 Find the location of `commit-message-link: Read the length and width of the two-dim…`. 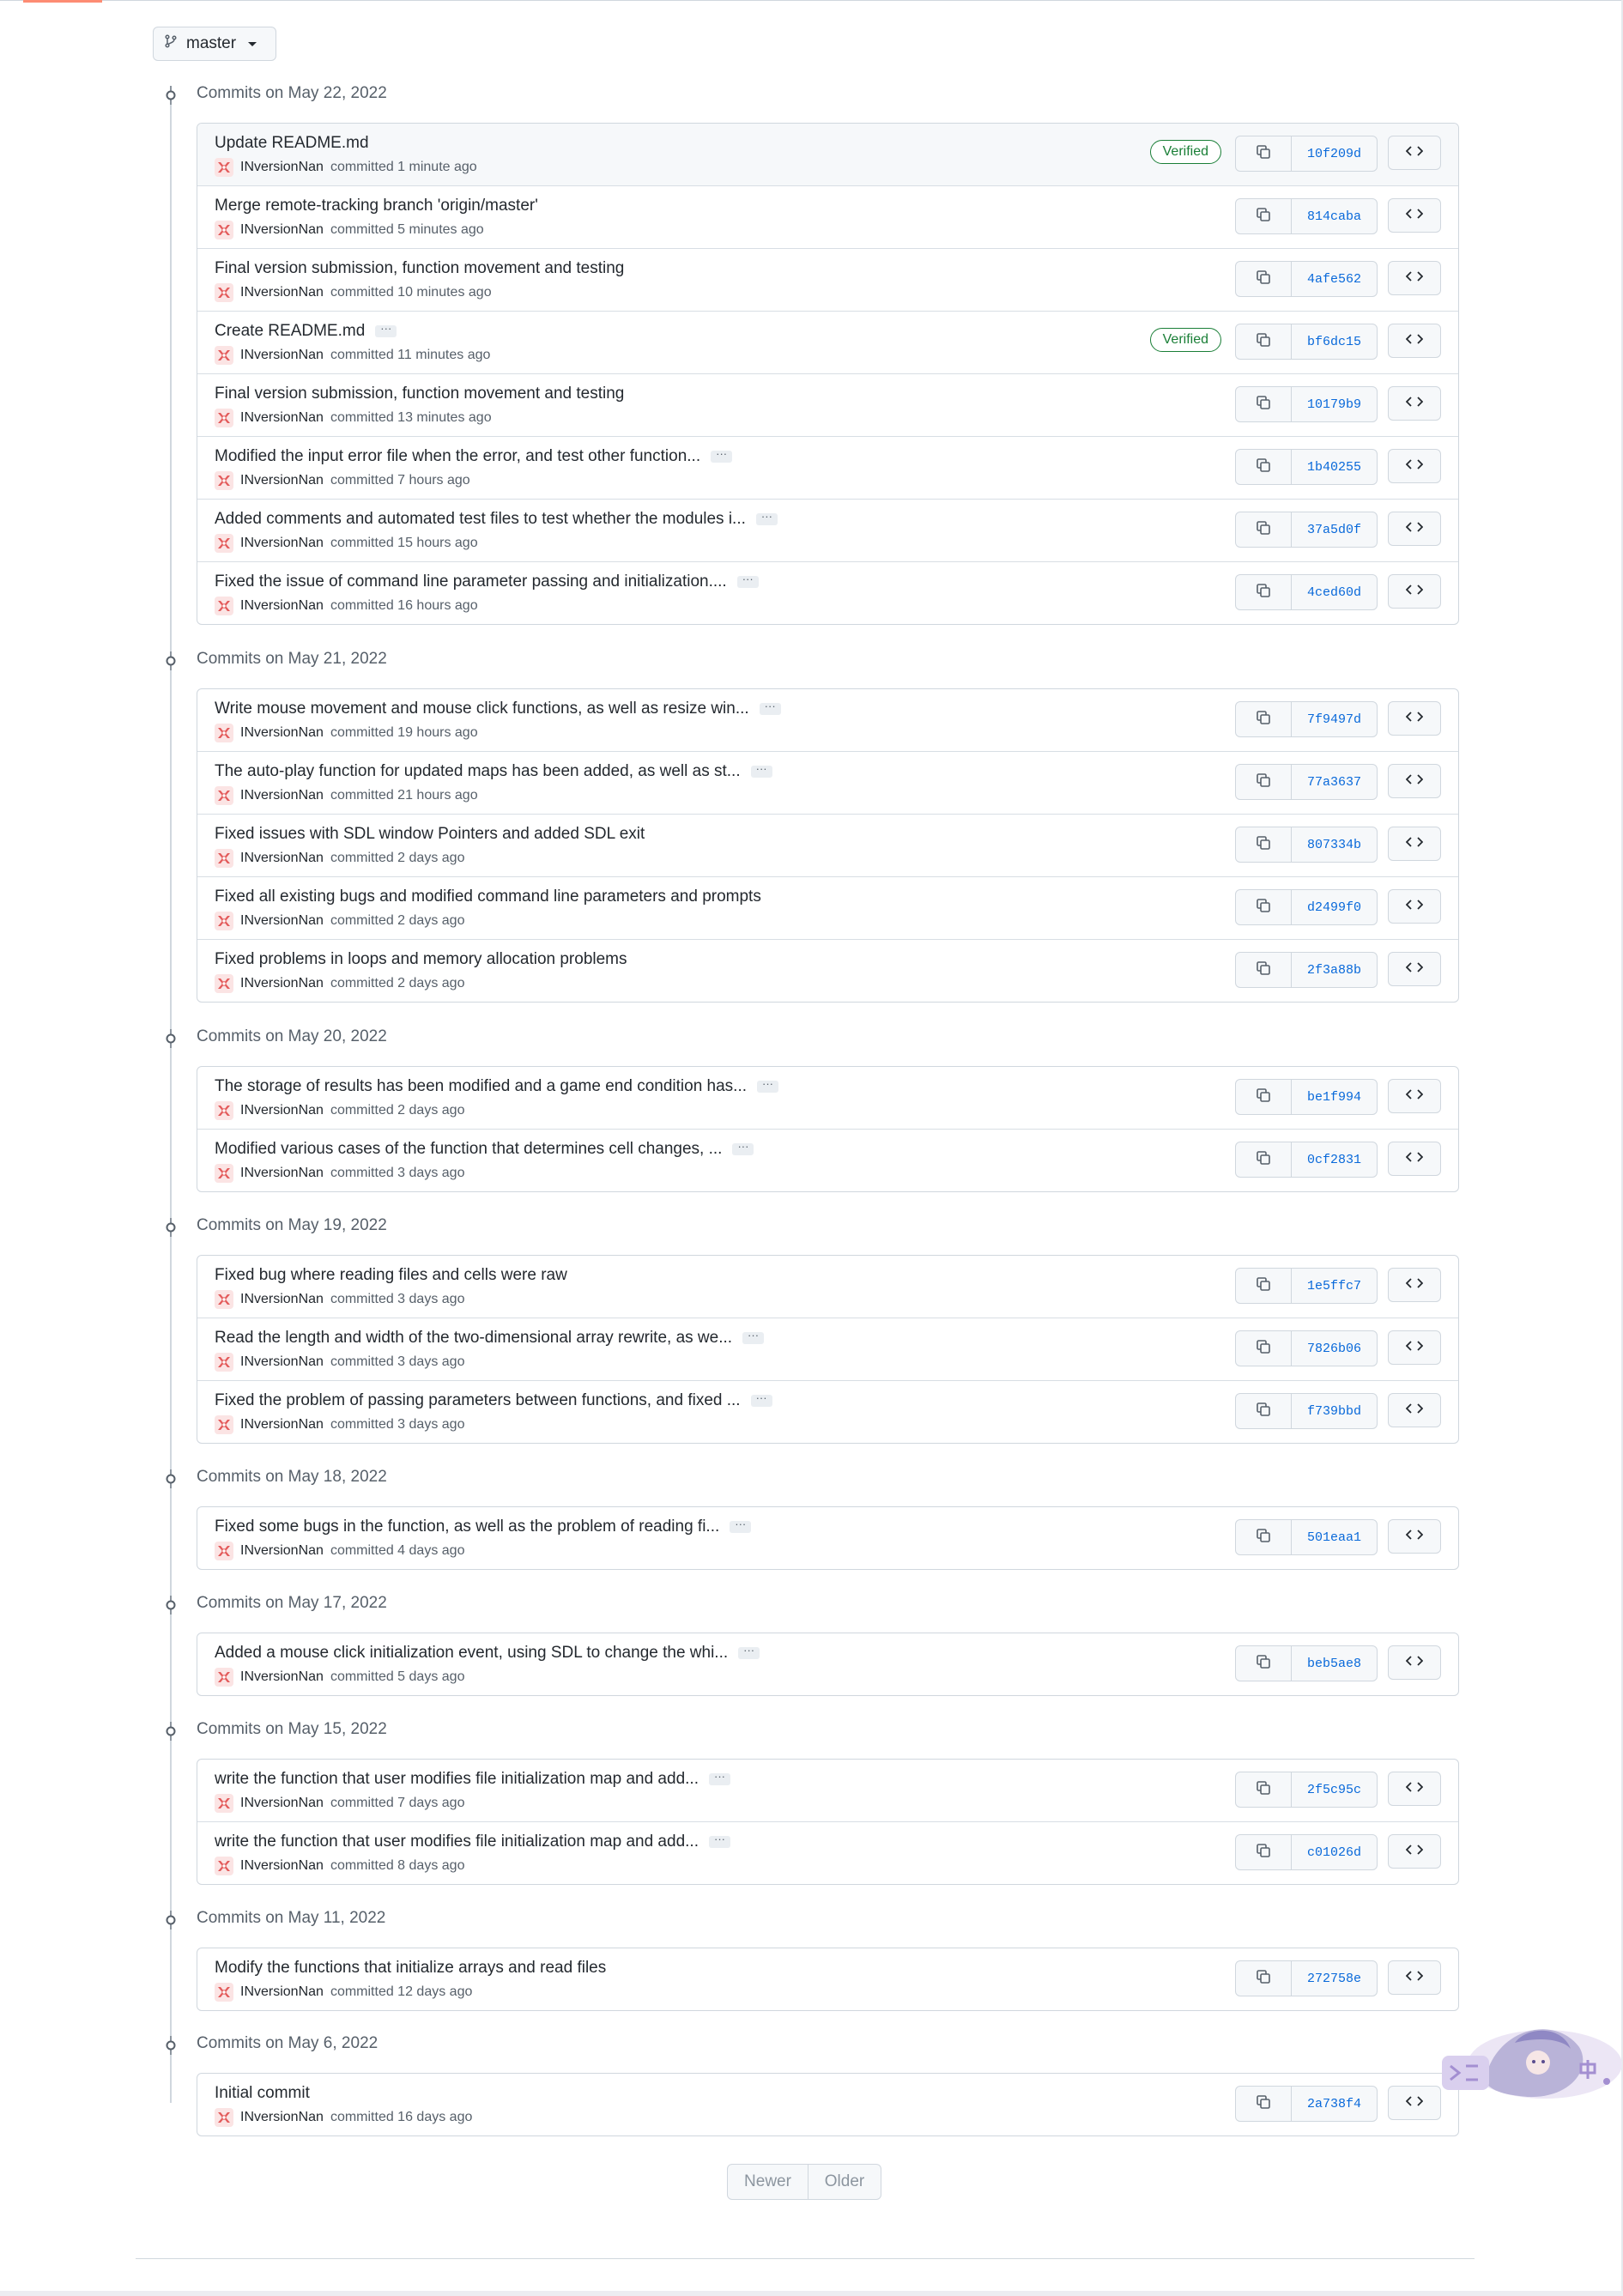

commit-message-link: Read the length and width of the two-dim… is located at coordinates (474, 1338).